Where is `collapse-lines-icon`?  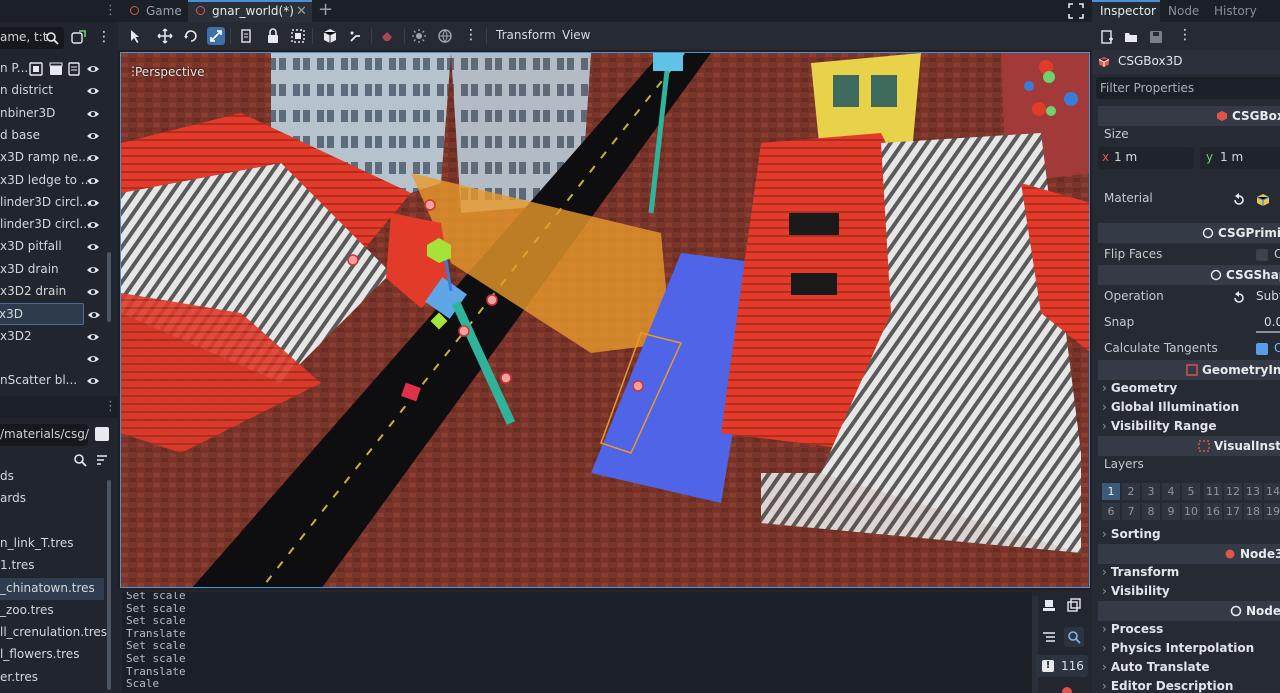 collapse-lines-icon is located at coordinates (1049, 637).